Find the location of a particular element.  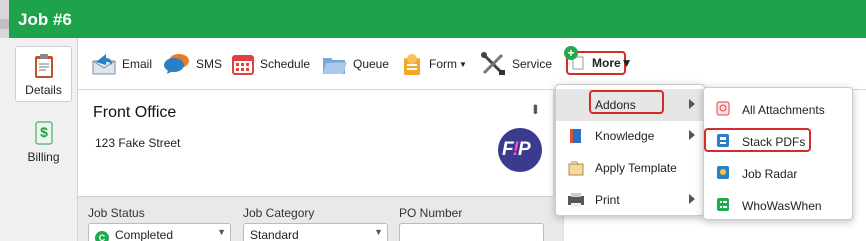

menu-item-all-attachments: All Attachments is located at coordinates (779, 108).